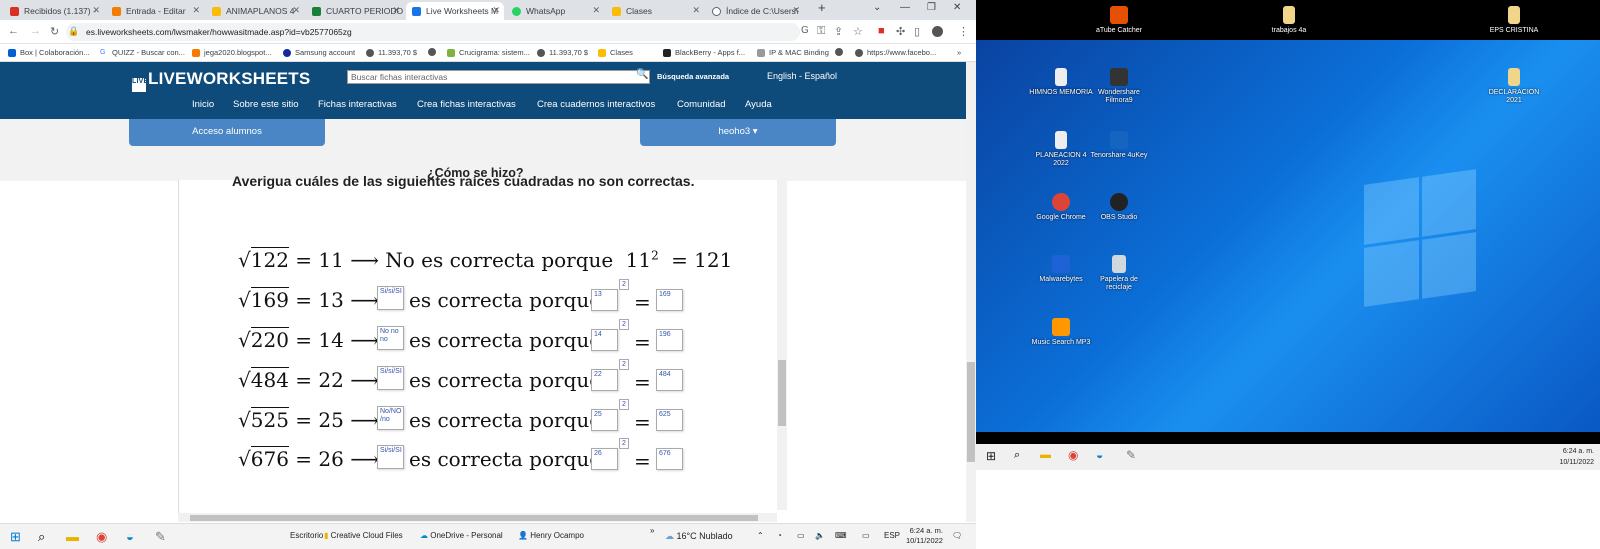 The image size is (1600, 549). I want to click on site-logo: LIVELIVEWORKSHEETS, so click(221, 80).